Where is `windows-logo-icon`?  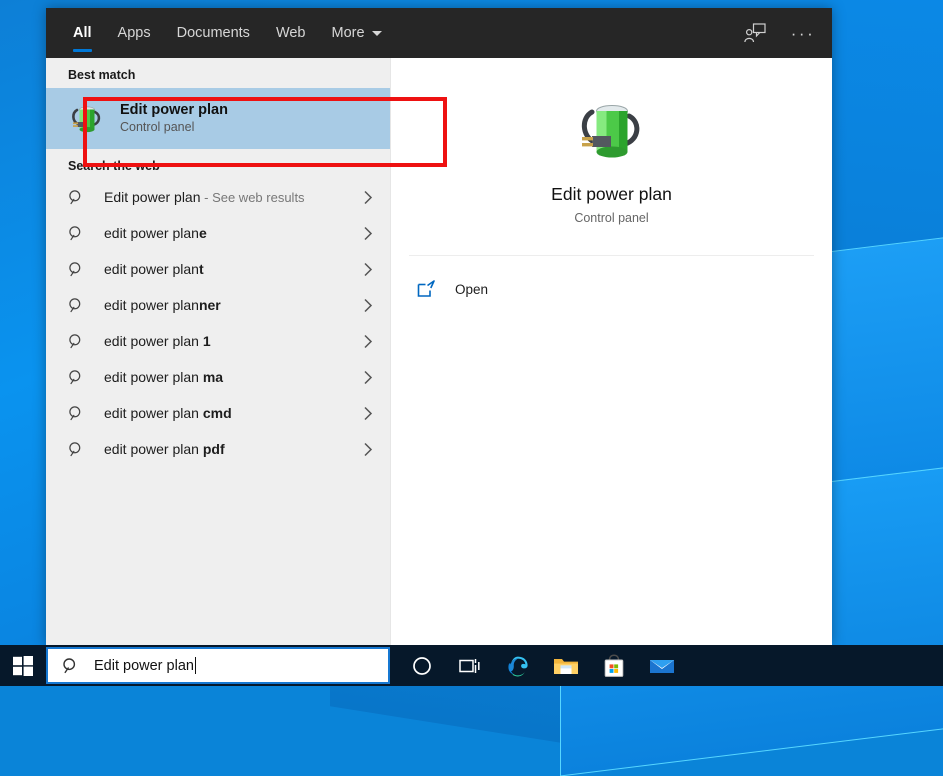
windows-logo-icon is located at coordinates (23, 665).